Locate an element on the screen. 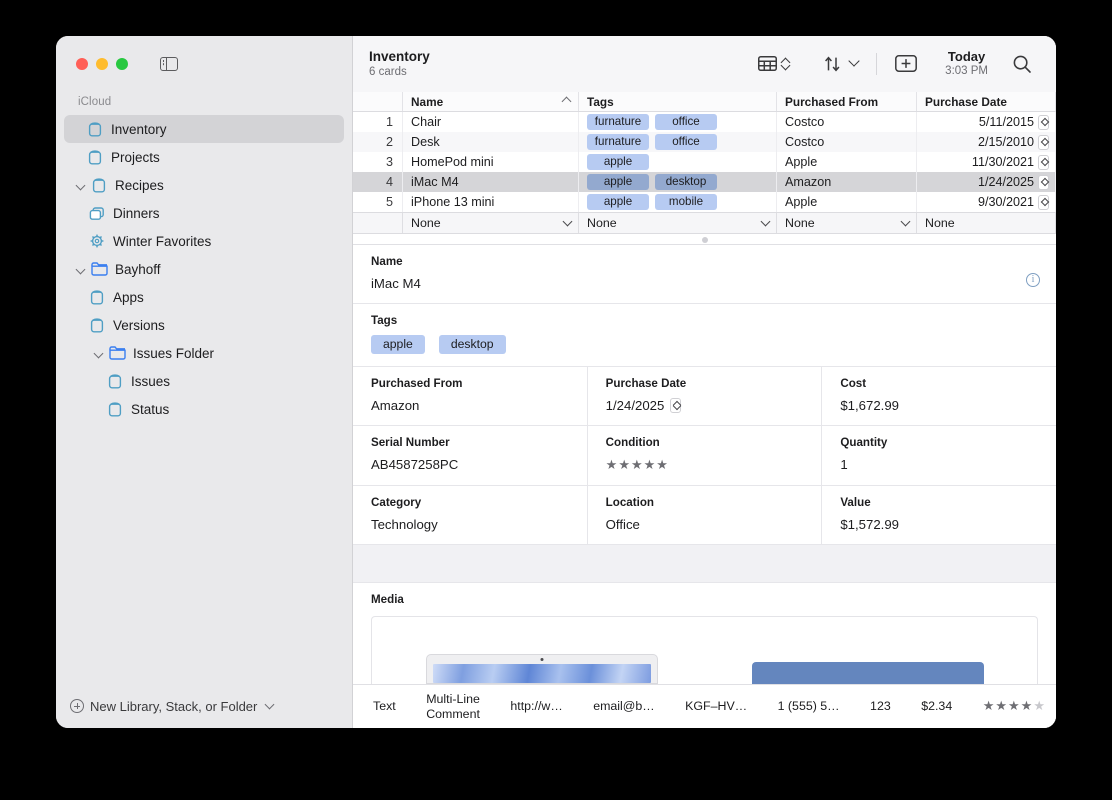 The image size is (1112, 800). table-row: 5 iPhone 13 mini apple mobile Apple 9/30/2021 is located at coordinates (704, 202).